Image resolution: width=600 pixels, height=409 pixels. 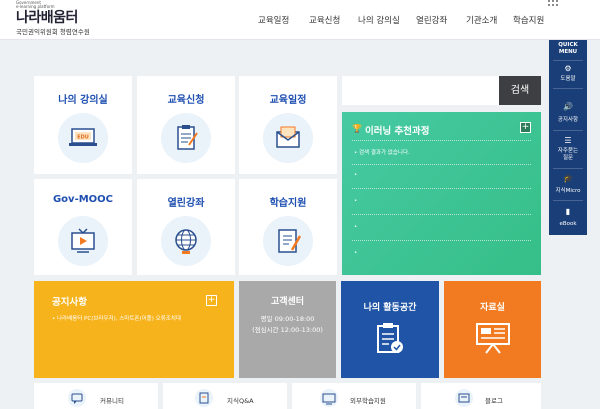 What do you see at coordinates (329, 398) in the screenshot?
I see `monitor-icon` at bounding box center [329, 398].